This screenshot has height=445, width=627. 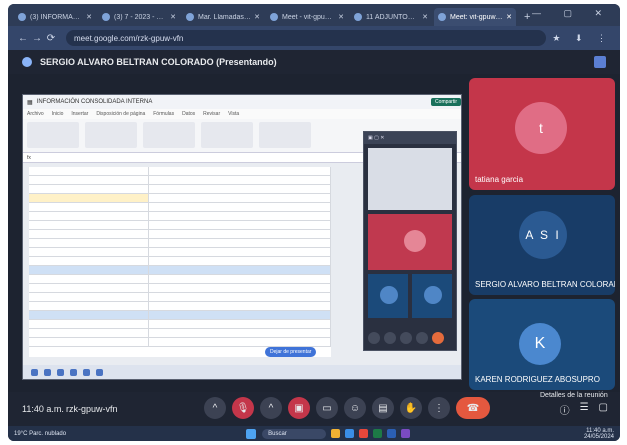 I want to click on layout-grid-icon, so click(x=600, y=62).